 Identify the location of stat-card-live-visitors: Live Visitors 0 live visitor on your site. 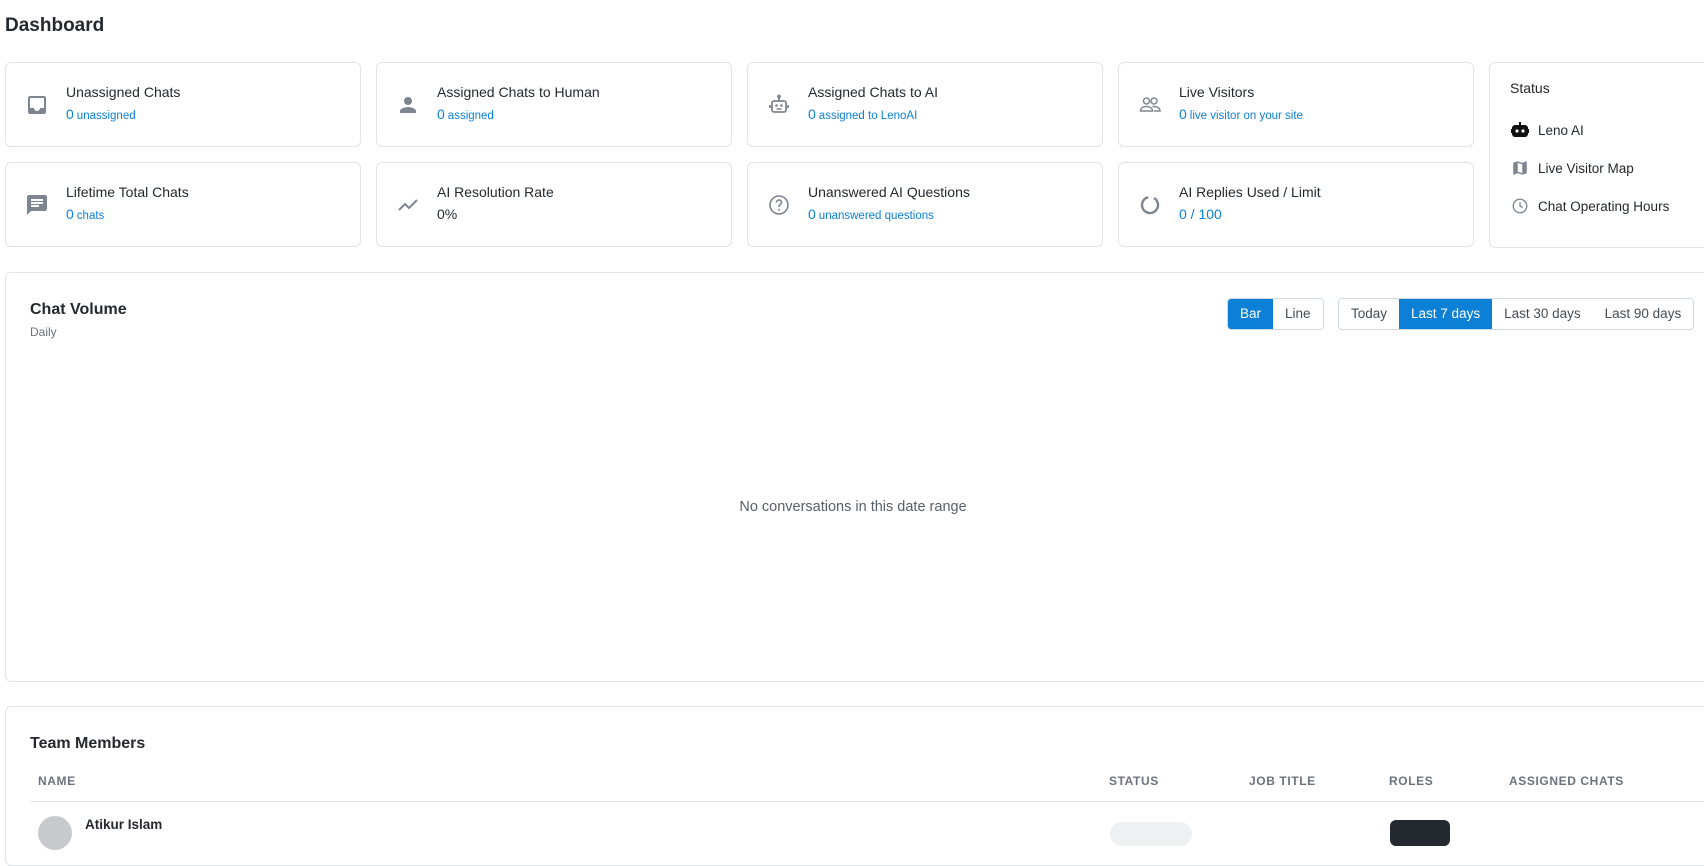
(1296, 104).